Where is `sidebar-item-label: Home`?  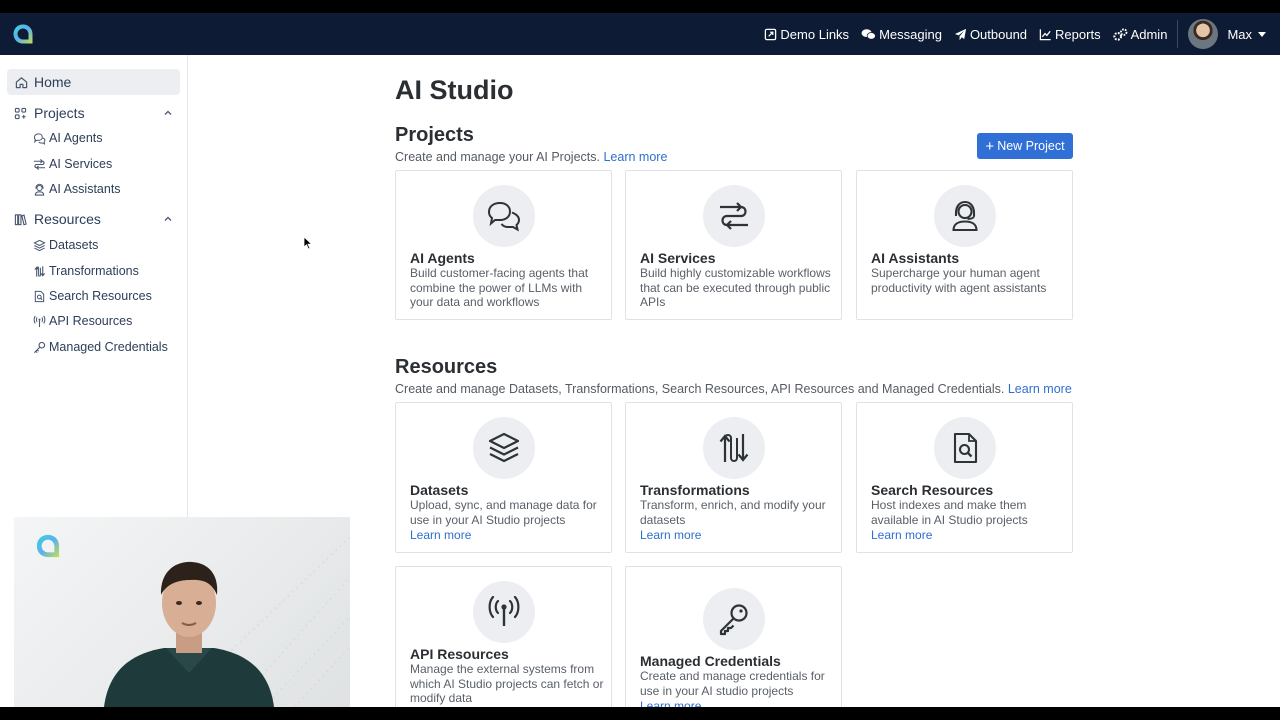
sidebar-item-label: Home is located at coordinates (53, 82).